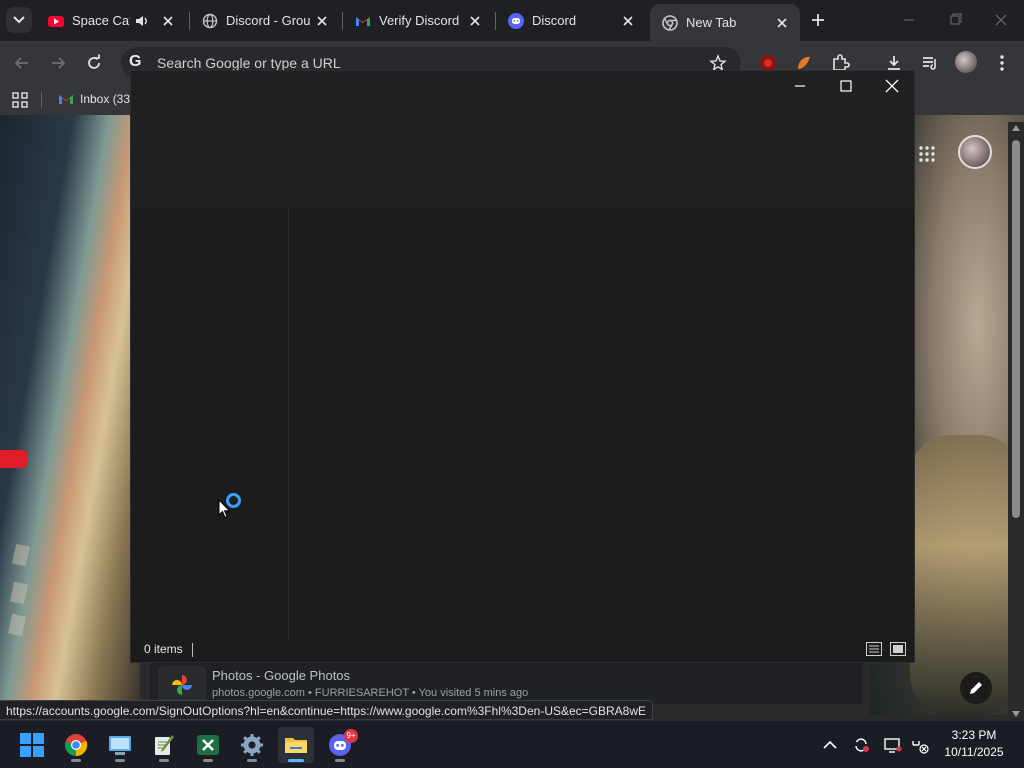  What do you see at coordinates (164, 745) in the screenshot?
I see `taskbar-notepad-plus` at bounding box center [164, 745].